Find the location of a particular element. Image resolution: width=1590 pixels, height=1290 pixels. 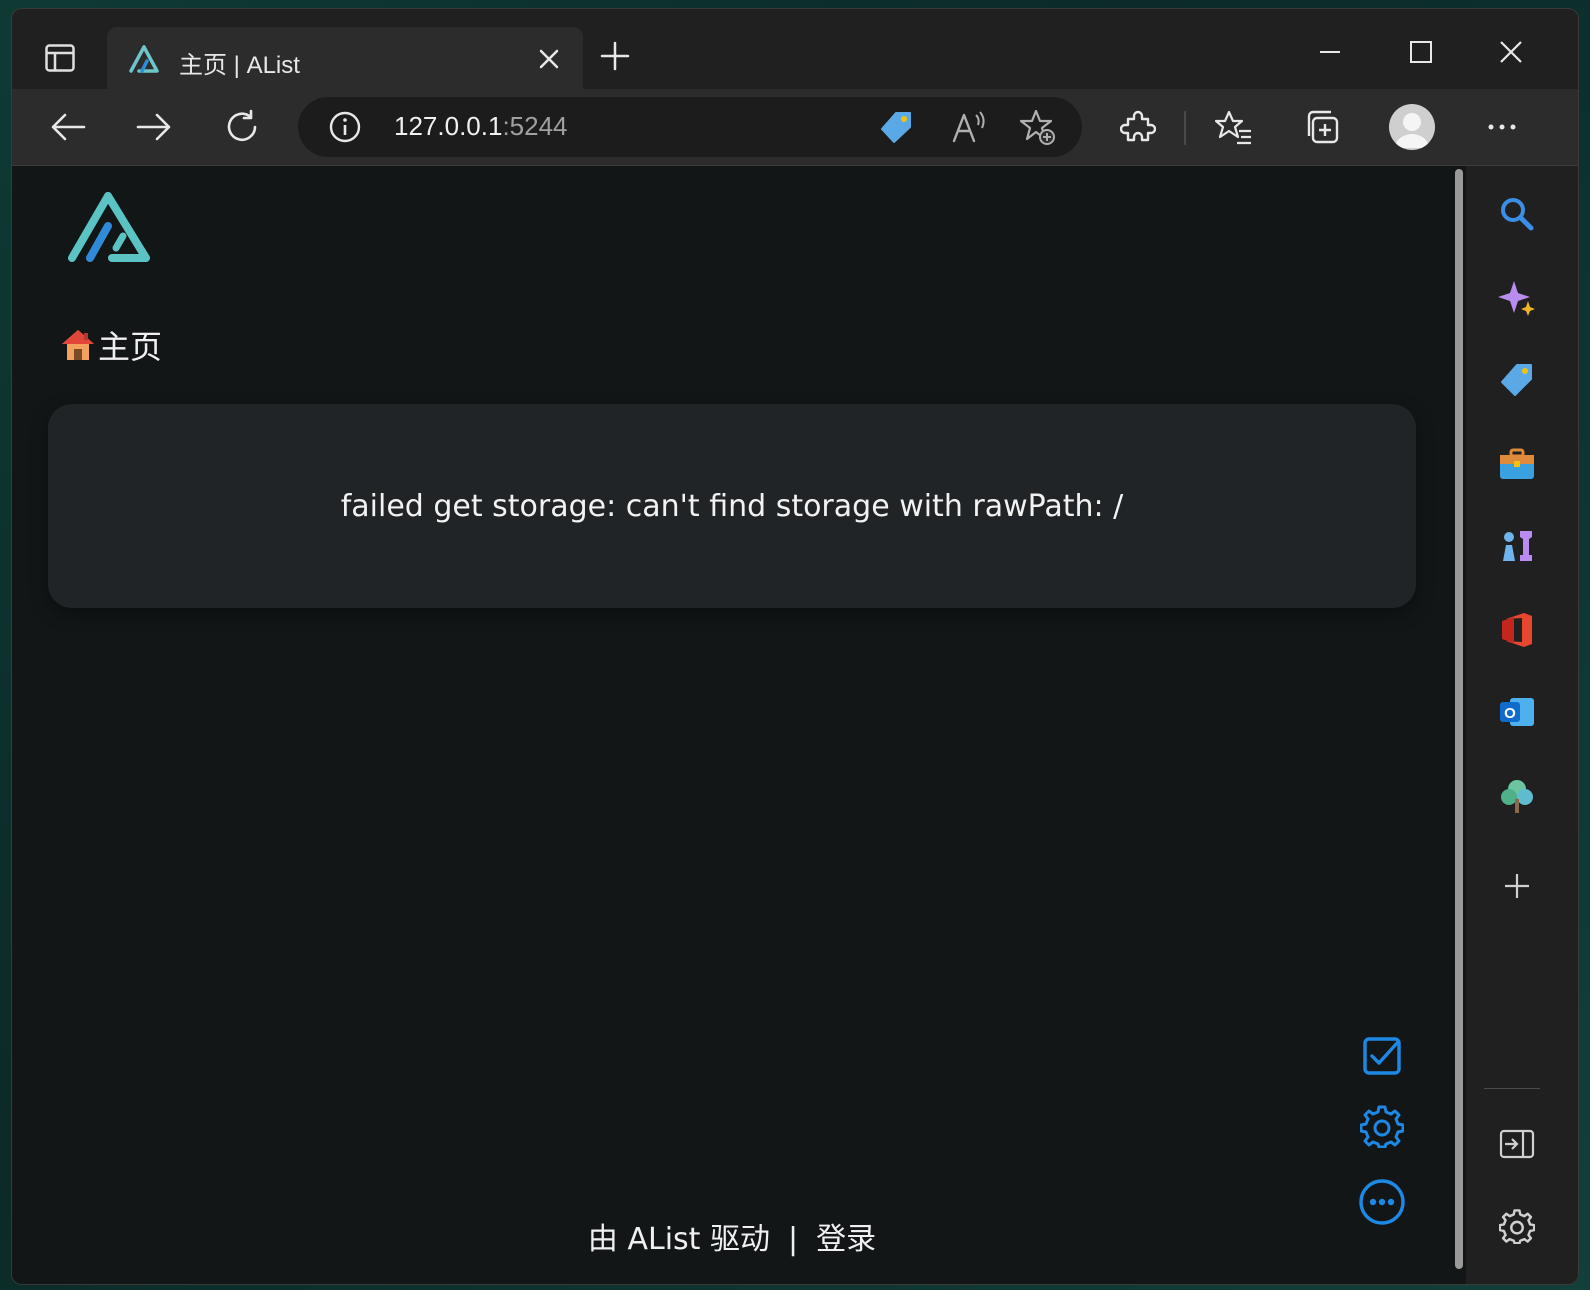

scrollbar-thumb is located at coordinates (1459, 719).